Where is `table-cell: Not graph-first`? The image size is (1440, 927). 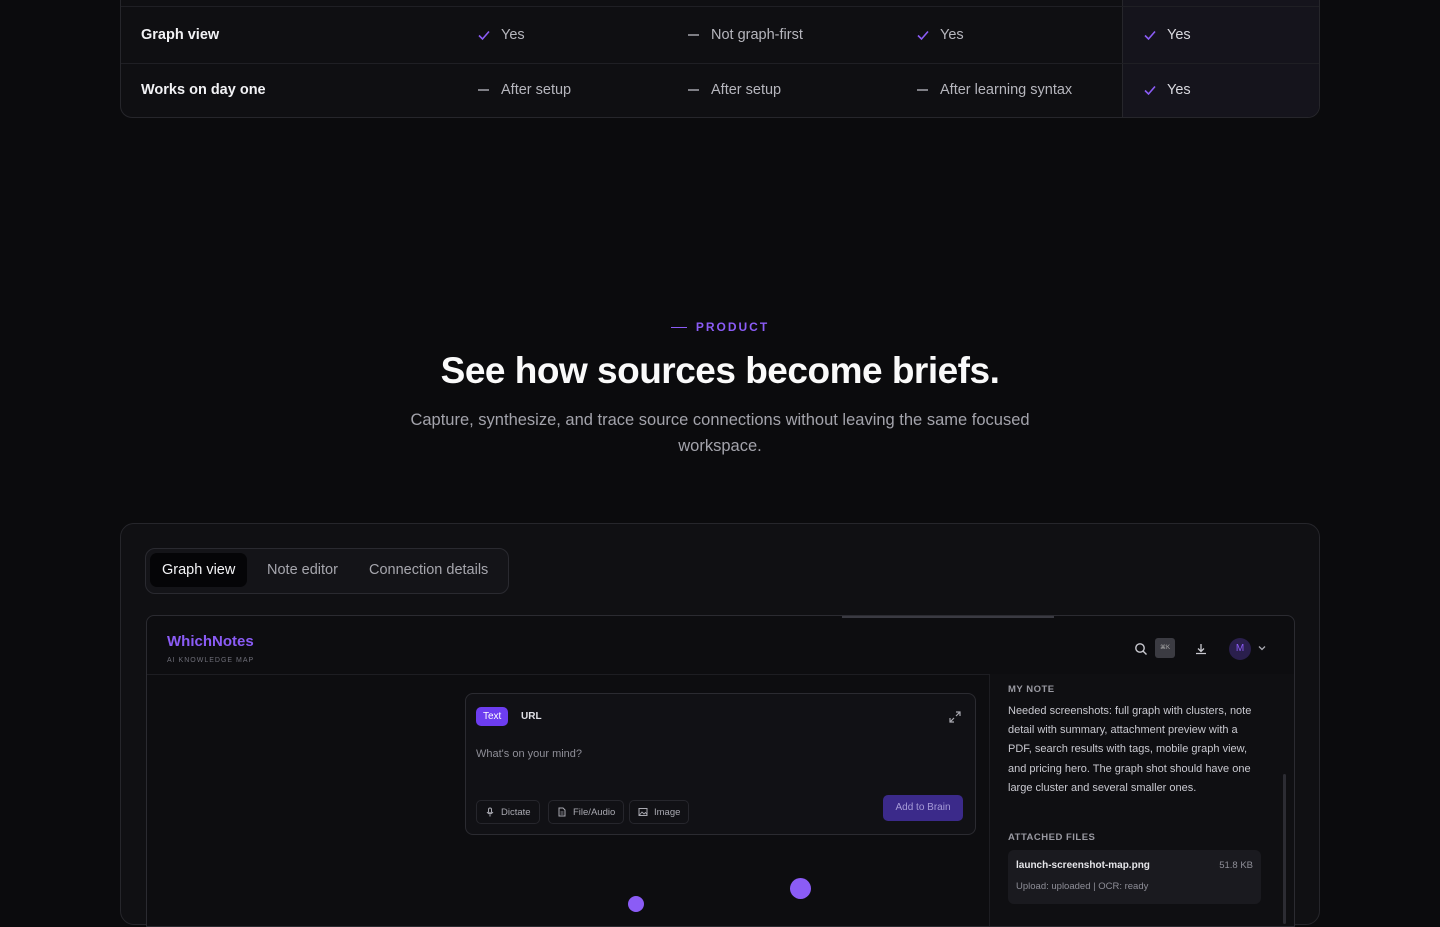
table-cell: Not graph-first is located at coordinates (745, 35).